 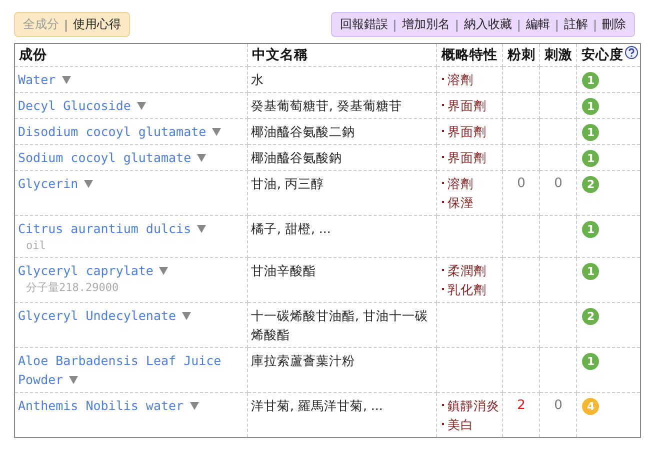 What do you see at coordinates (303, 360) in the screenshot?
I see `chinese-name: 庫拉索蘆薈葉汁粉` at bounding box center [303, 360].